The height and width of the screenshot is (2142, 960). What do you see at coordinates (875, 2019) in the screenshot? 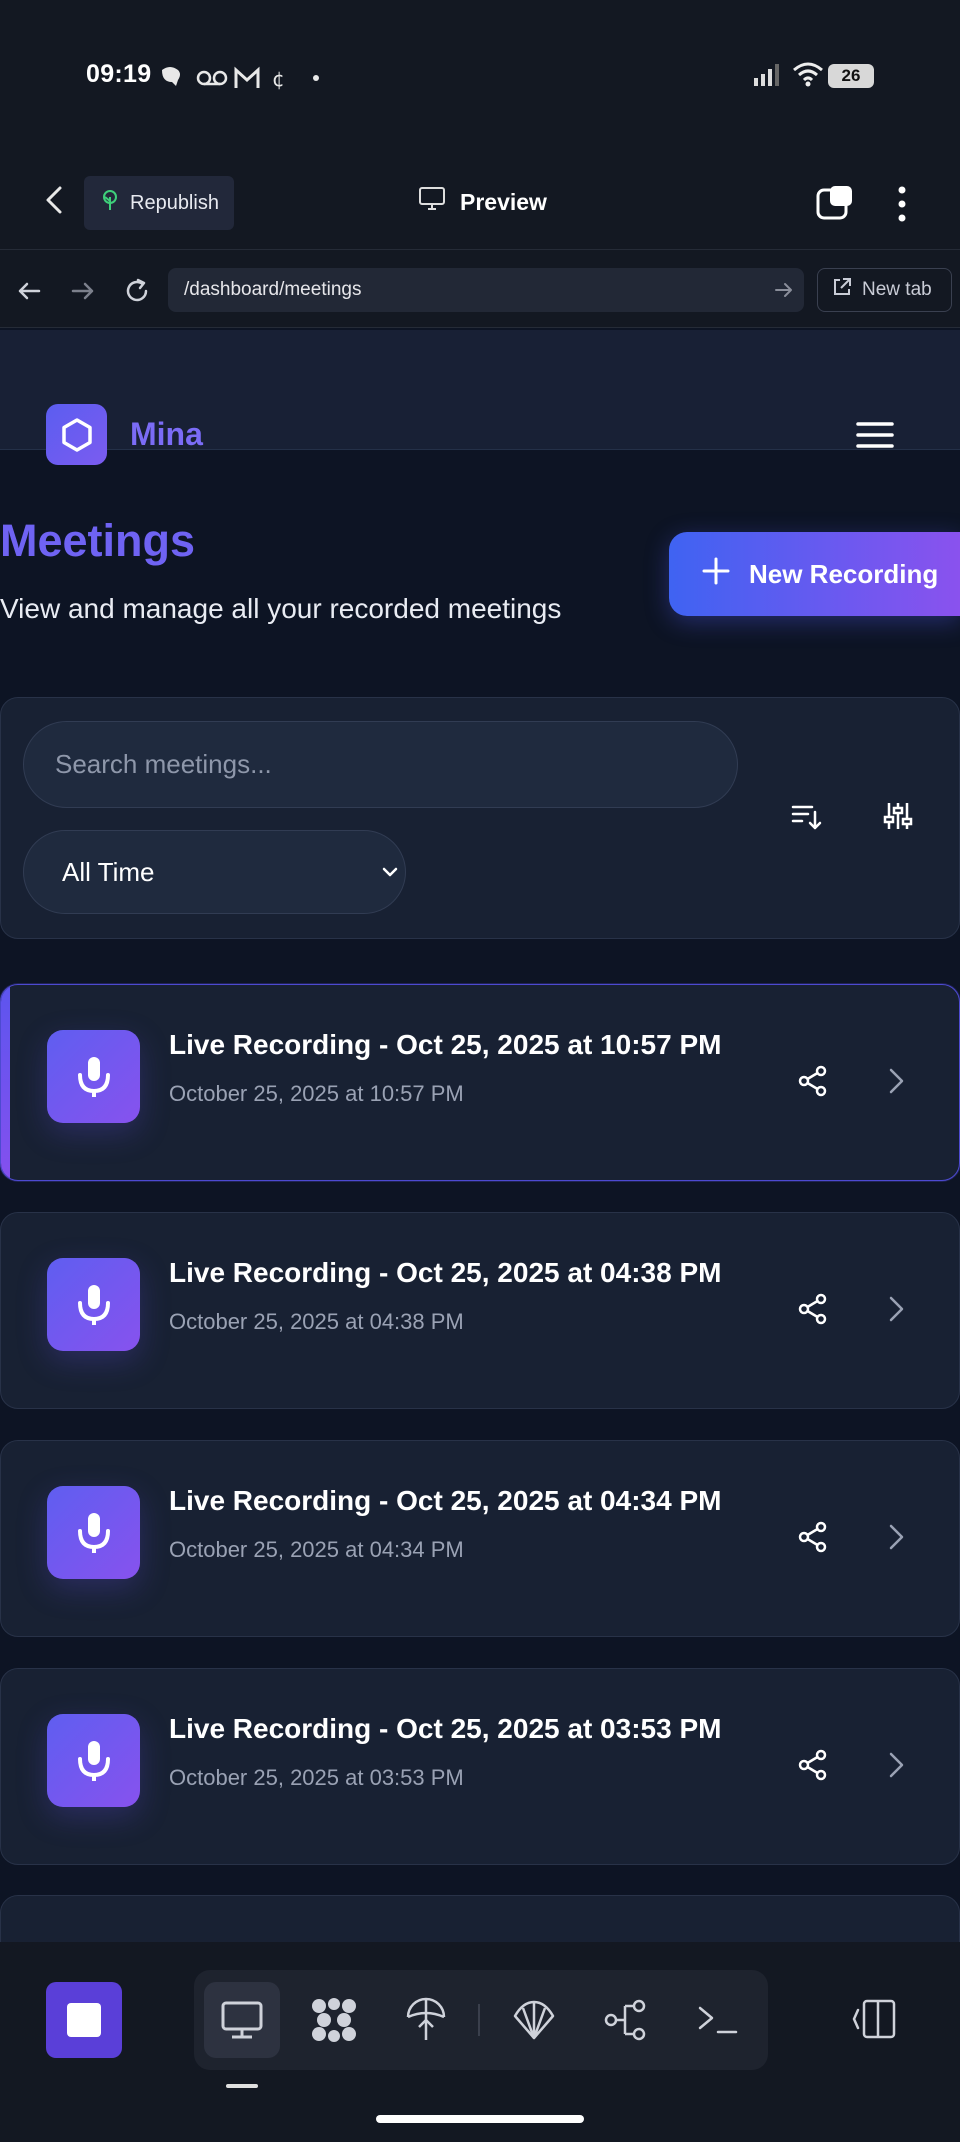
I see `panel-toggle-icon` at bounding box center [875, 2019].